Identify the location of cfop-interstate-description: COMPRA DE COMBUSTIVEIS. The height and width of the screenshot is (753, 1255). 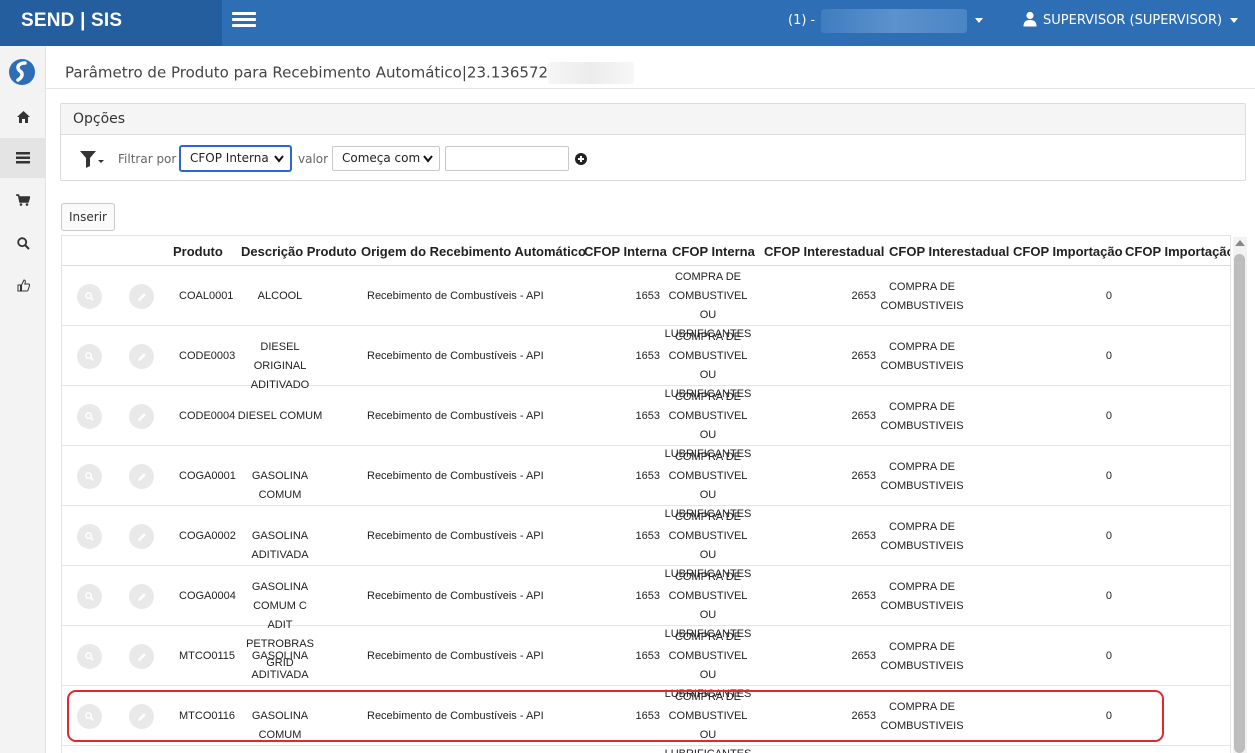
(922, 357).